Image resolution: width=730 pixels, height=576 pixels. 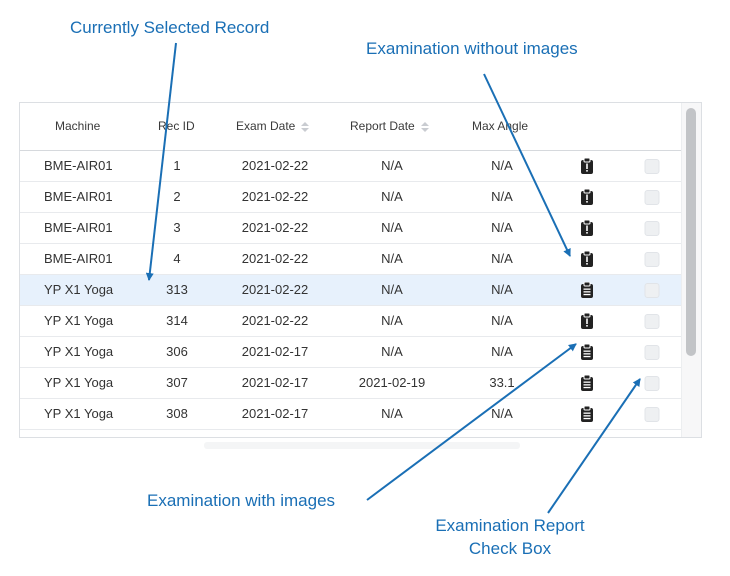 What do you see at coordinates (352, 228) in the screenshot?
I see `table-row: BME-AIR01 3 2021-02-22 N/A N/A` at bounding box center [352, 228].